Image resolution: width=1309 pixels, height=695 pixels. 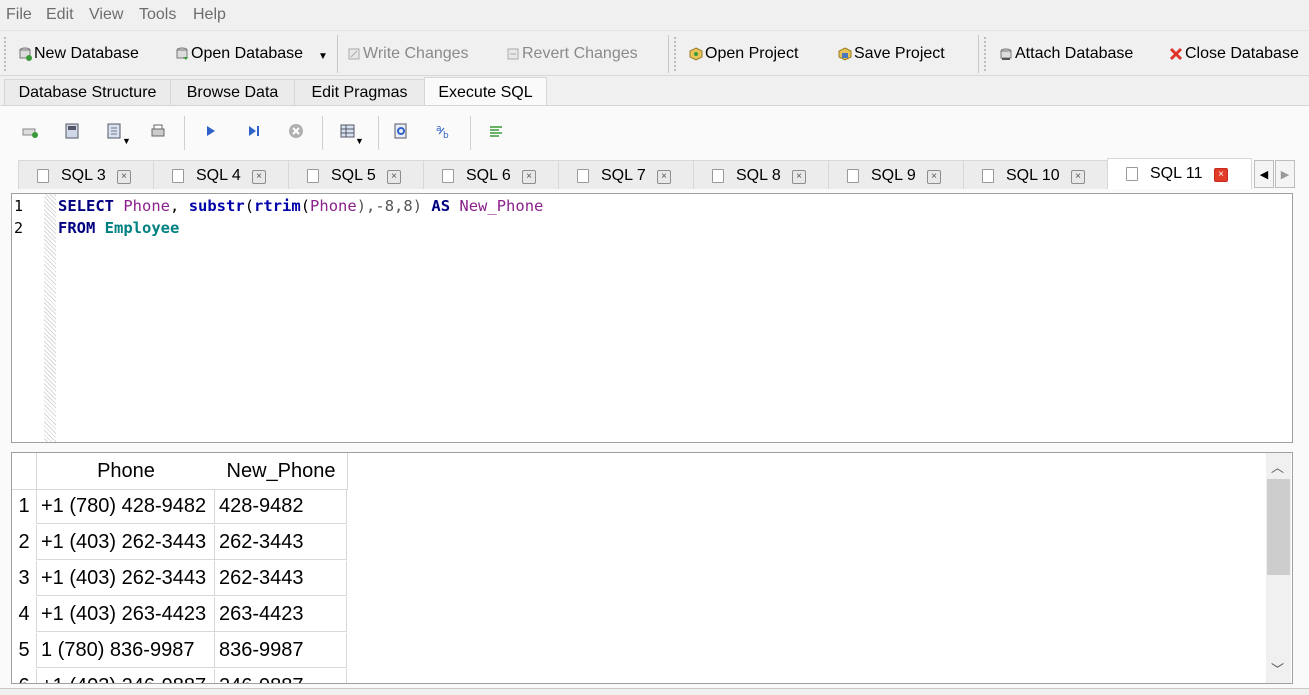 What do you see at coordinates (281, 676) in the screenshot?
I see `table-cell: 246-9887` at bounding box center [281, 676].